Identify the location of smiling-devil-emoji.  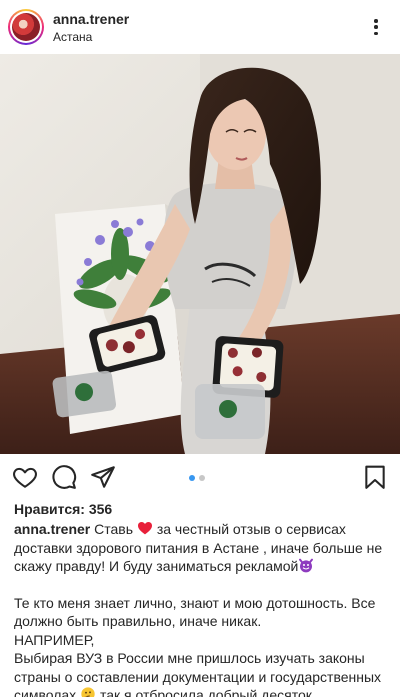
(306, 565).